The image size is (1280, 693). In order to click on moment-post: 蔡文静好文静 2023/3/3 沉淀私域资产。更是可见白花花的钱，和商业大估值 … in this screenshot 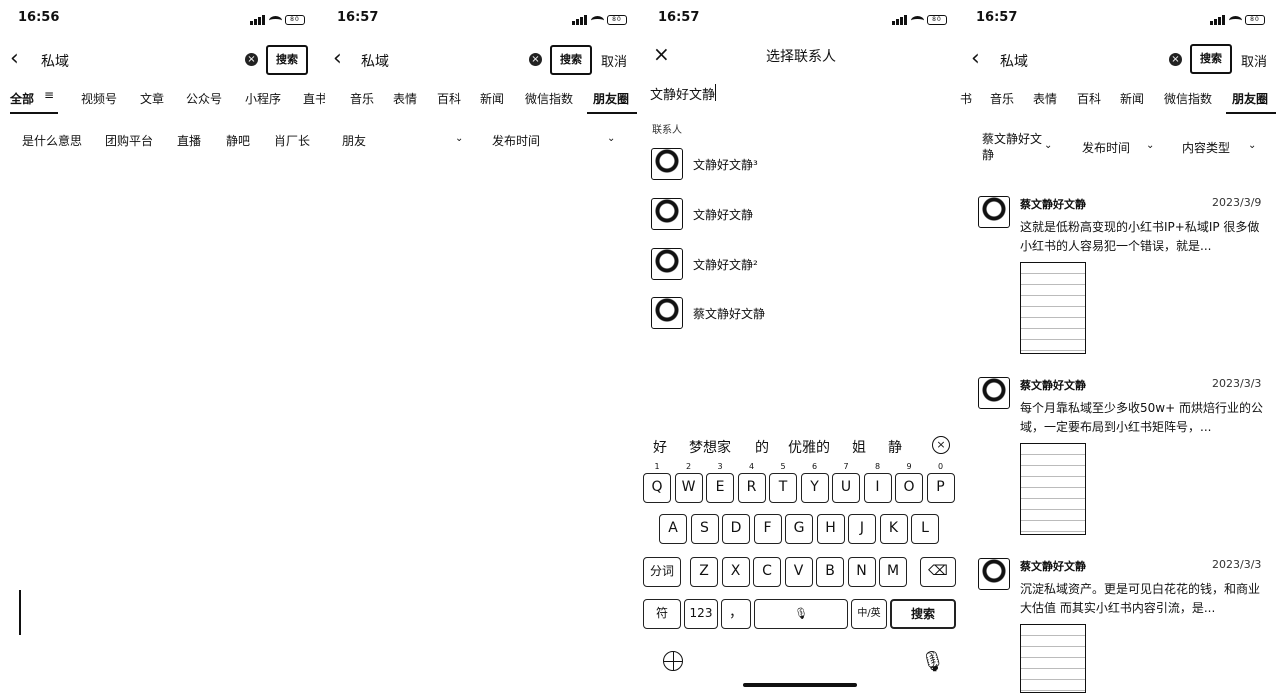, I will do `click(1128, 625)`.